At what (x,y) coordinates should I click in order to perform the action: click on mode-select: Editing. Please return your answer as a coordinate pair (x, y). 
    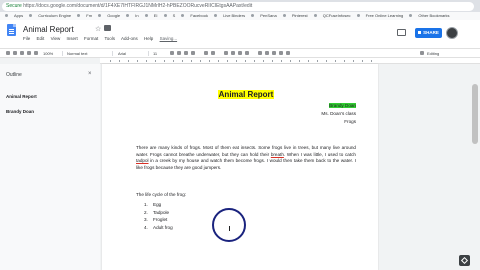
    Looking at the image, I should click on (433, 53).